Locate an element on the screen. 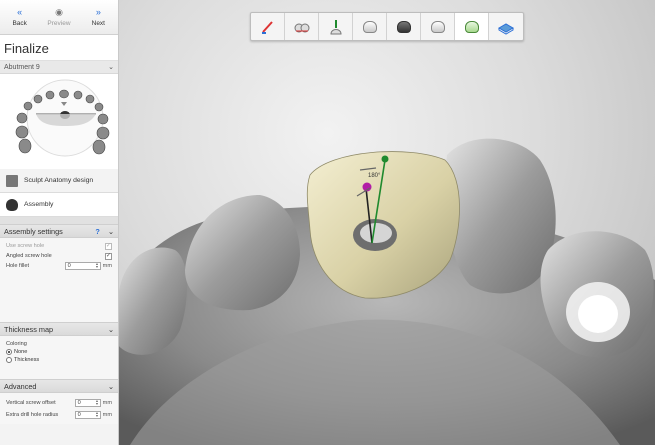 Image resolution: width=655 pixels, height=445 pixels. workflow-toolbar is located at coordinates (387, 26).